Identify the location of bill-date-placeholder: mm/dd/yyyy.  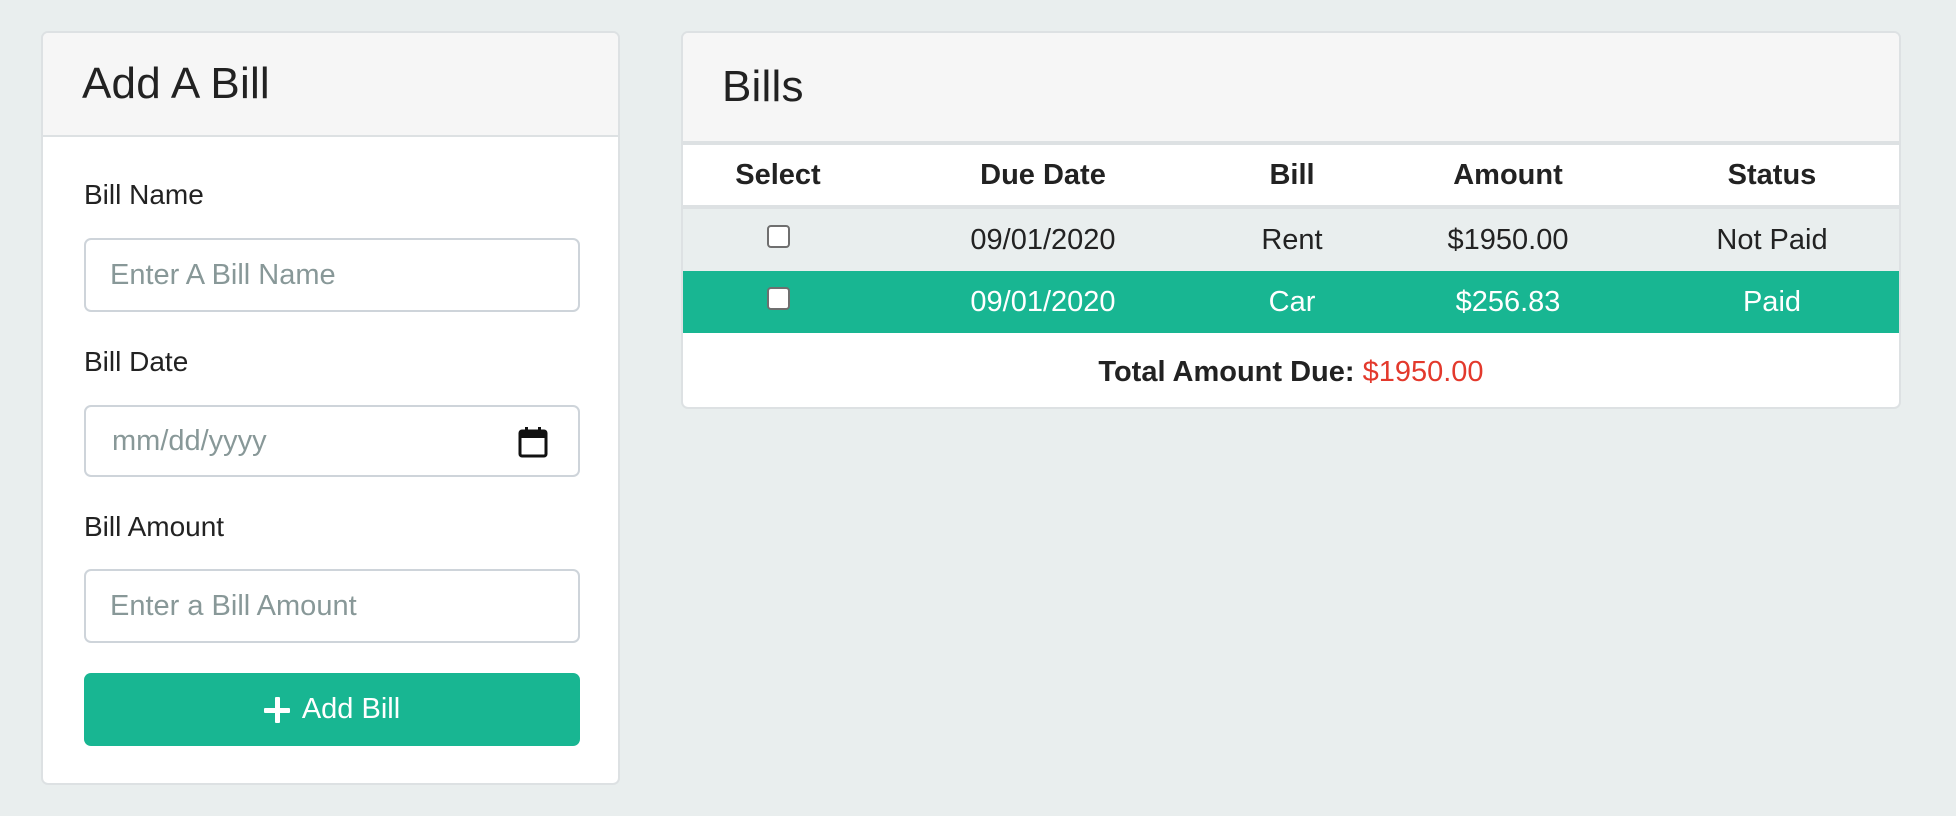
(189, 440).